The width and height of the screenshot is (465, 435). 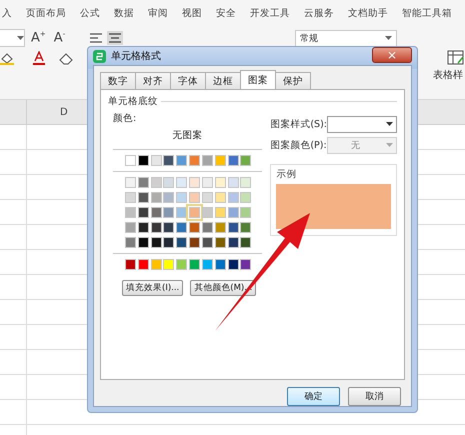 What do you see at coordinates (427, 13) in the screenshot?
I see `menu-tab: 智能工具箱` at bounding box center [427, 13].